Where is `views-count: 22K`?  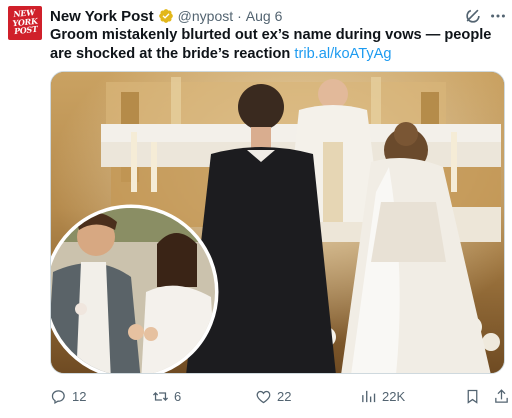 views-count: 22K is located at coordinates (394, 396).